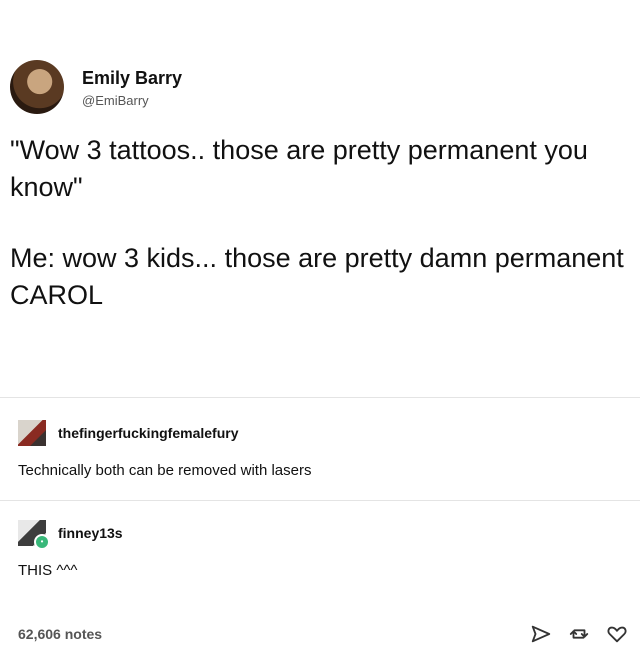 The width and height of the screenshot is (640, 659). Describe the element at coordinates (148, 433) in the screenshot. I see `reblog-username: thefingerfuckingfemalefury` at that location.